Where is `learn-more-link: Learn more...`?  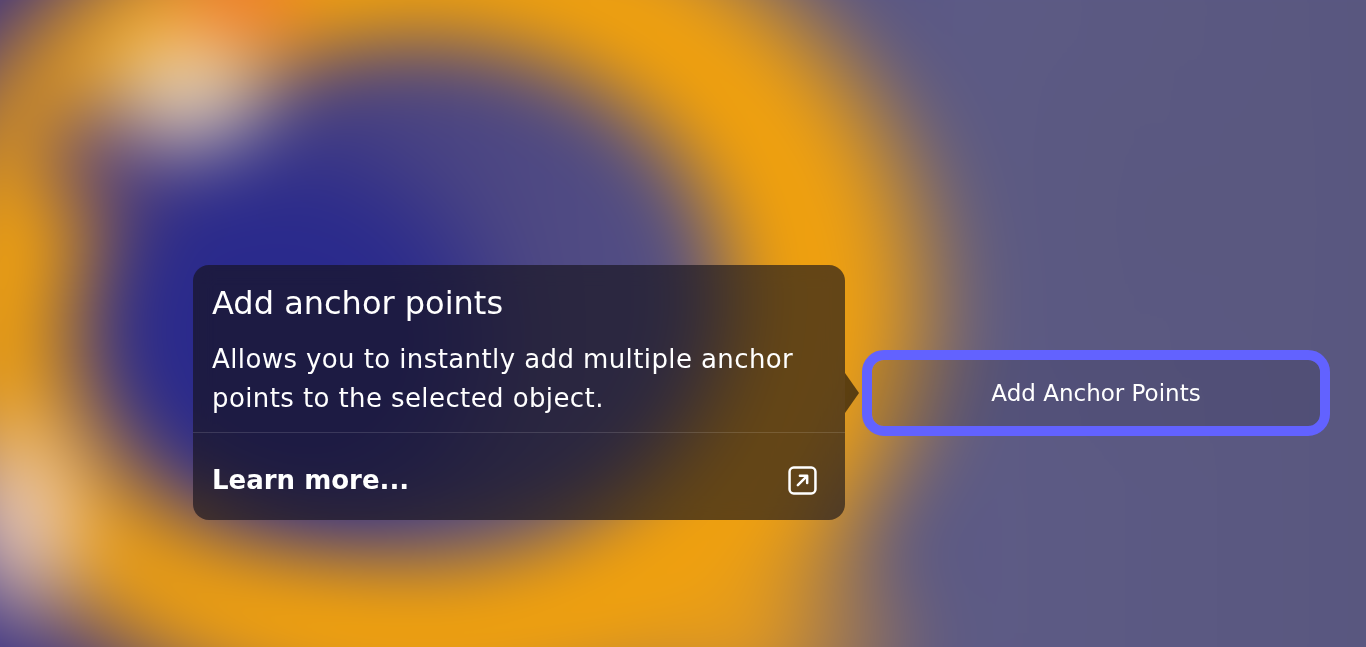
learn-more-link: Learn more... is located at coordinates (519, 476).